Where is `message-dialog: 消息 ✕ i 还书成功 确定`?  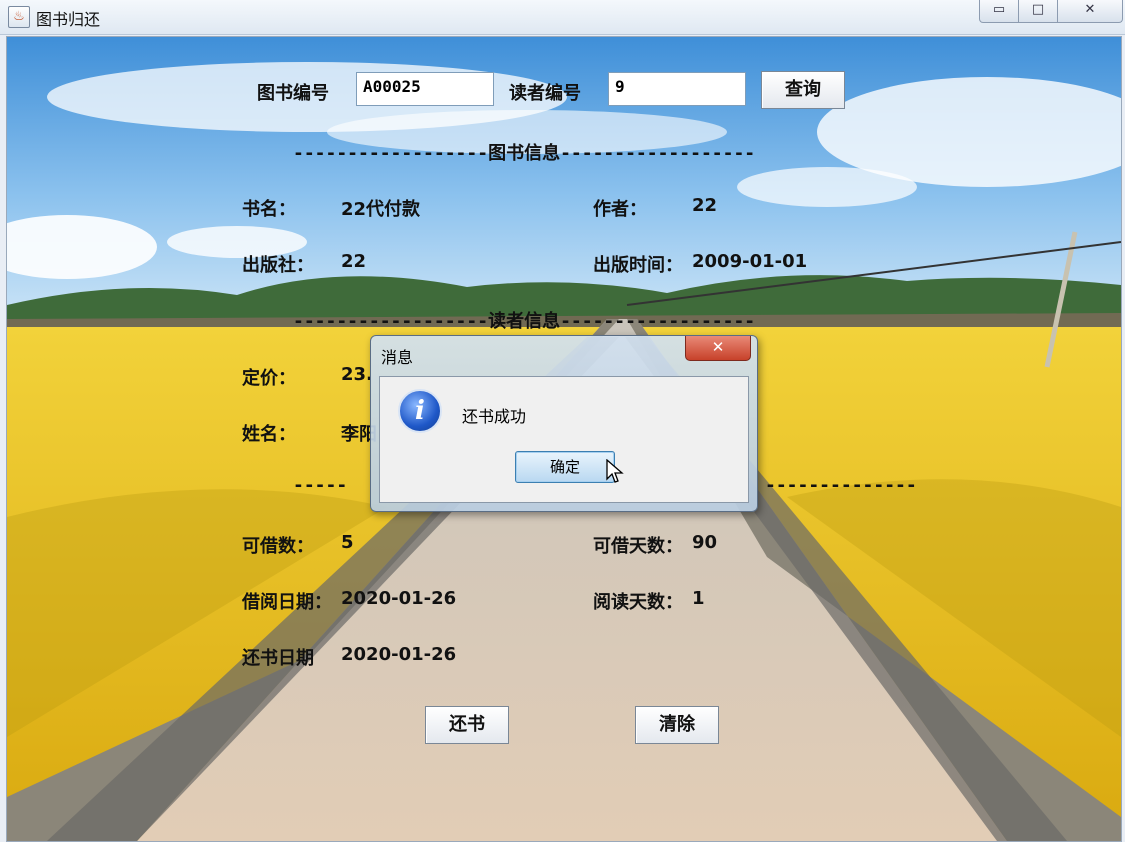
message-dialog: 消息 ✕ i 还书成功 确定 is located at coordinates (564, 423).